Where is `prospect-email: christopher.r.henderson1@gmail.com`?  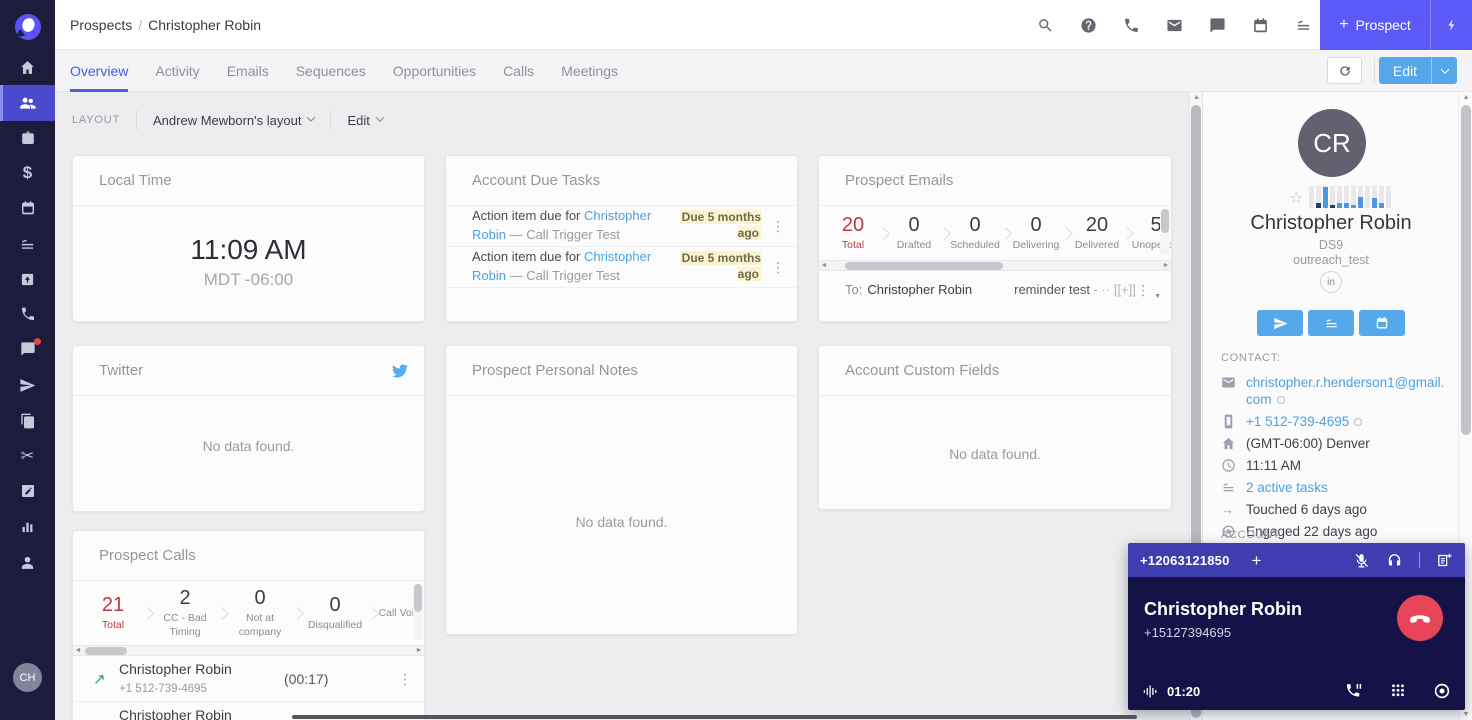 prospect-email: christopher.r.henderson1@gmail.com is located at coordinates (1345, 391).